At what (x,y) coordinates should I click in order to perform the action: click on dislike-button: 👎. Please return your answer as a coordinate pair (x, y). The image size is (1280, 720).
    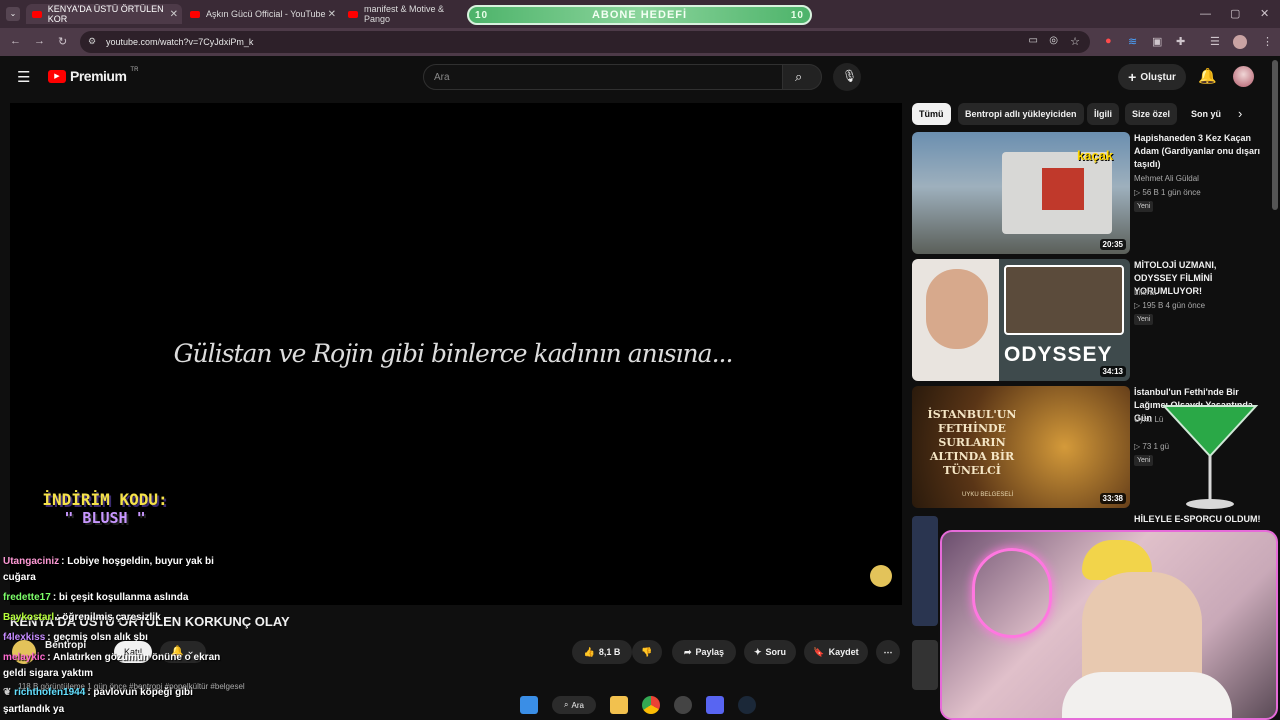
    Looking at the image, I should click on (647, 652).